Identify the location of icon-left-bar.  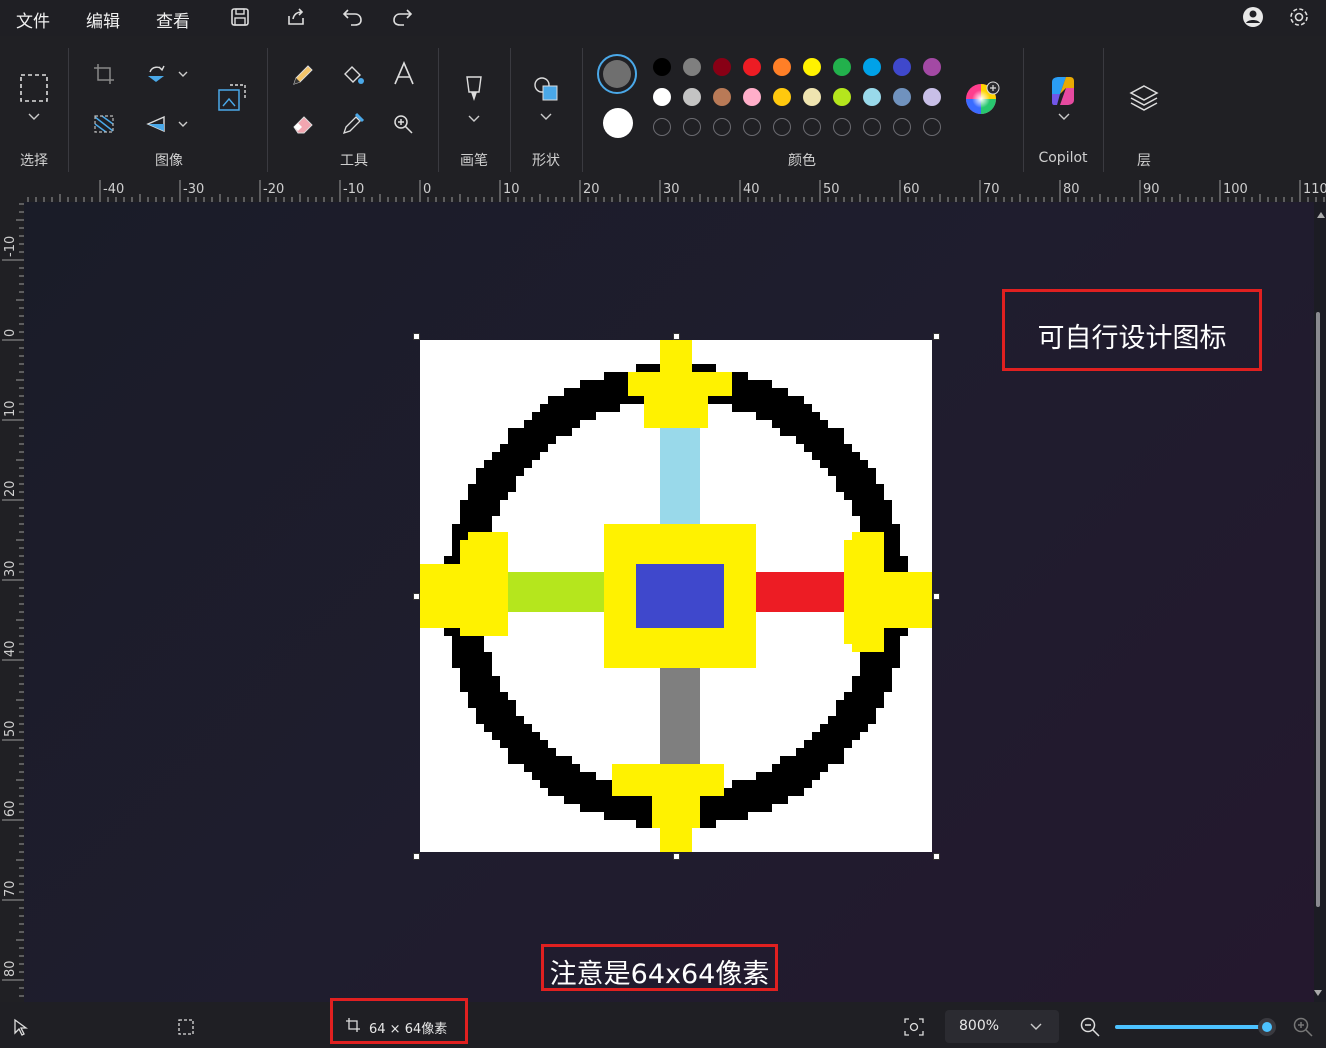
(560, 592).